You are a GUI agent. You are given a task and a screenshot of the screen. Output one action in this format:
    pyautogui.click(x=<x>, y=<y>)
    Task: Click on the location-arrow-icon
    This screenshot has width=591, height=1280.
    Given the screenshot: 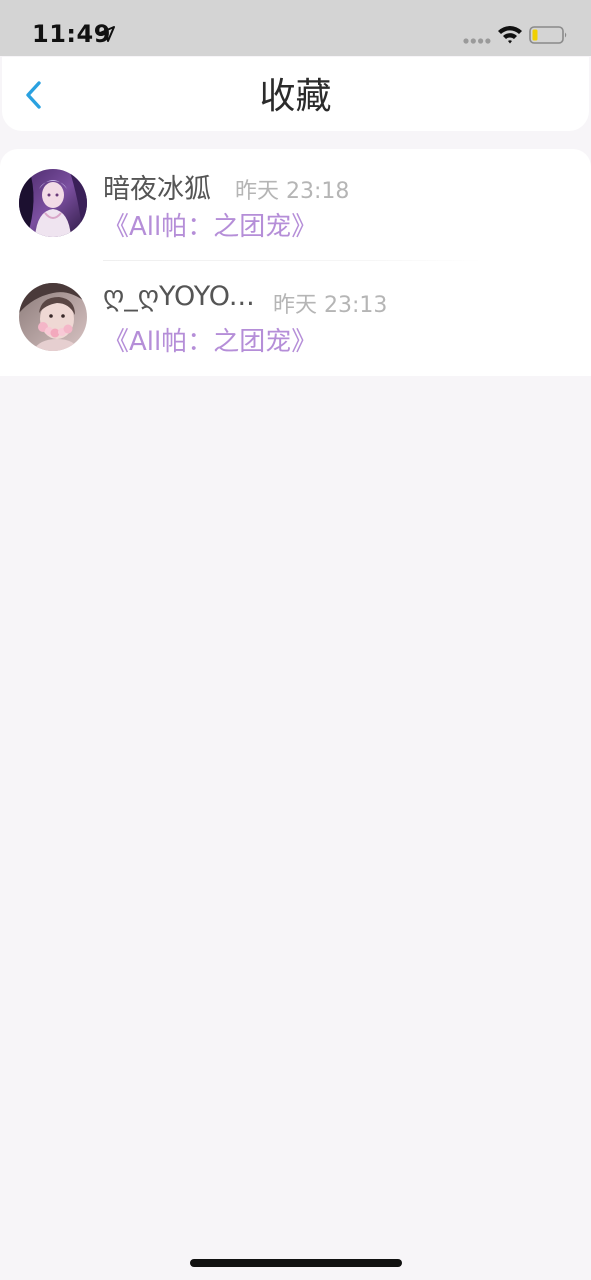 What is the action you would take?
    pyautogui.click(x=107, y=34)
    